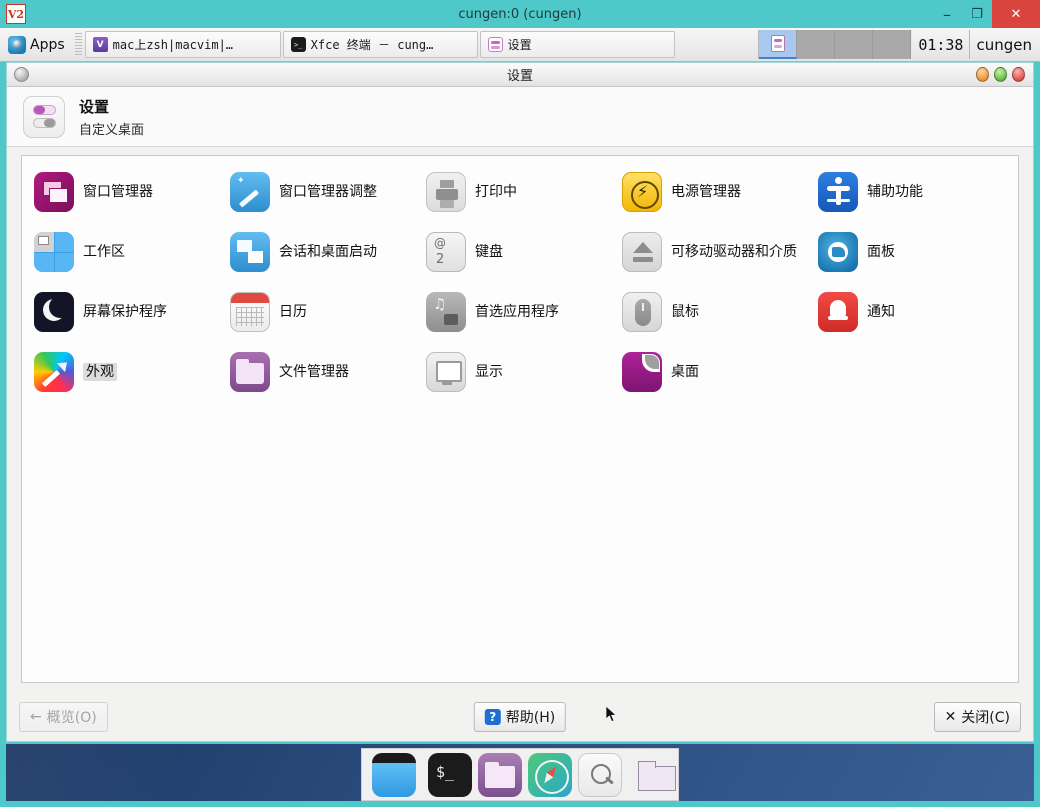  Describe the element at coordinates (600, 774) in the screenshot. I see `search-icon` at that location.